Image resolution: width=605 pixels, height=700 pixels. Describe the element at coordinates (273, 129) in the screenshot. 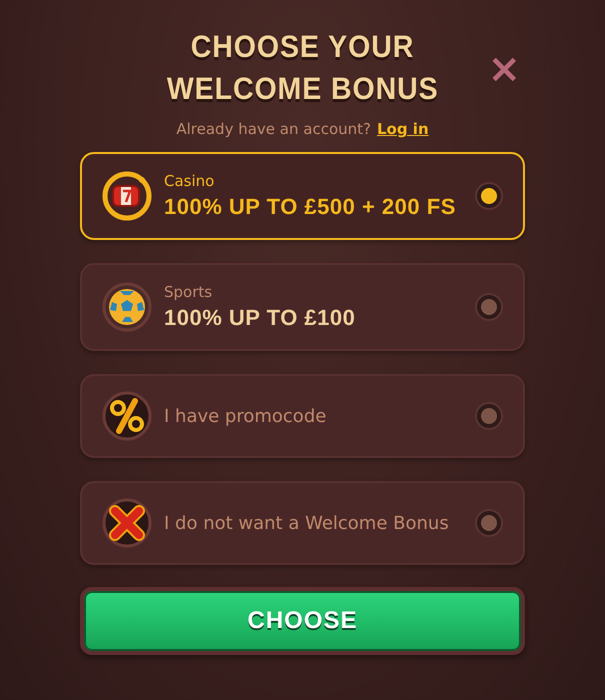

I see `login-prompt: Already have an account?` at that location.